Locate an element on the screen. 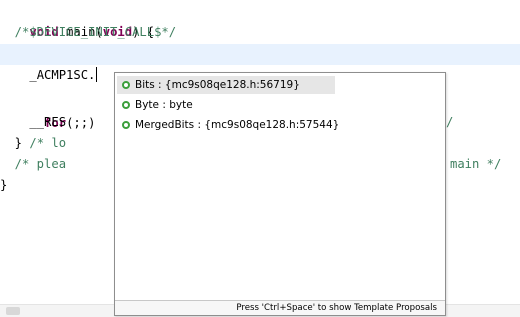 The width and height of the screenshot is (520, 317). code-fragment-main-comment: main */ is located at coordinates (476, 164).